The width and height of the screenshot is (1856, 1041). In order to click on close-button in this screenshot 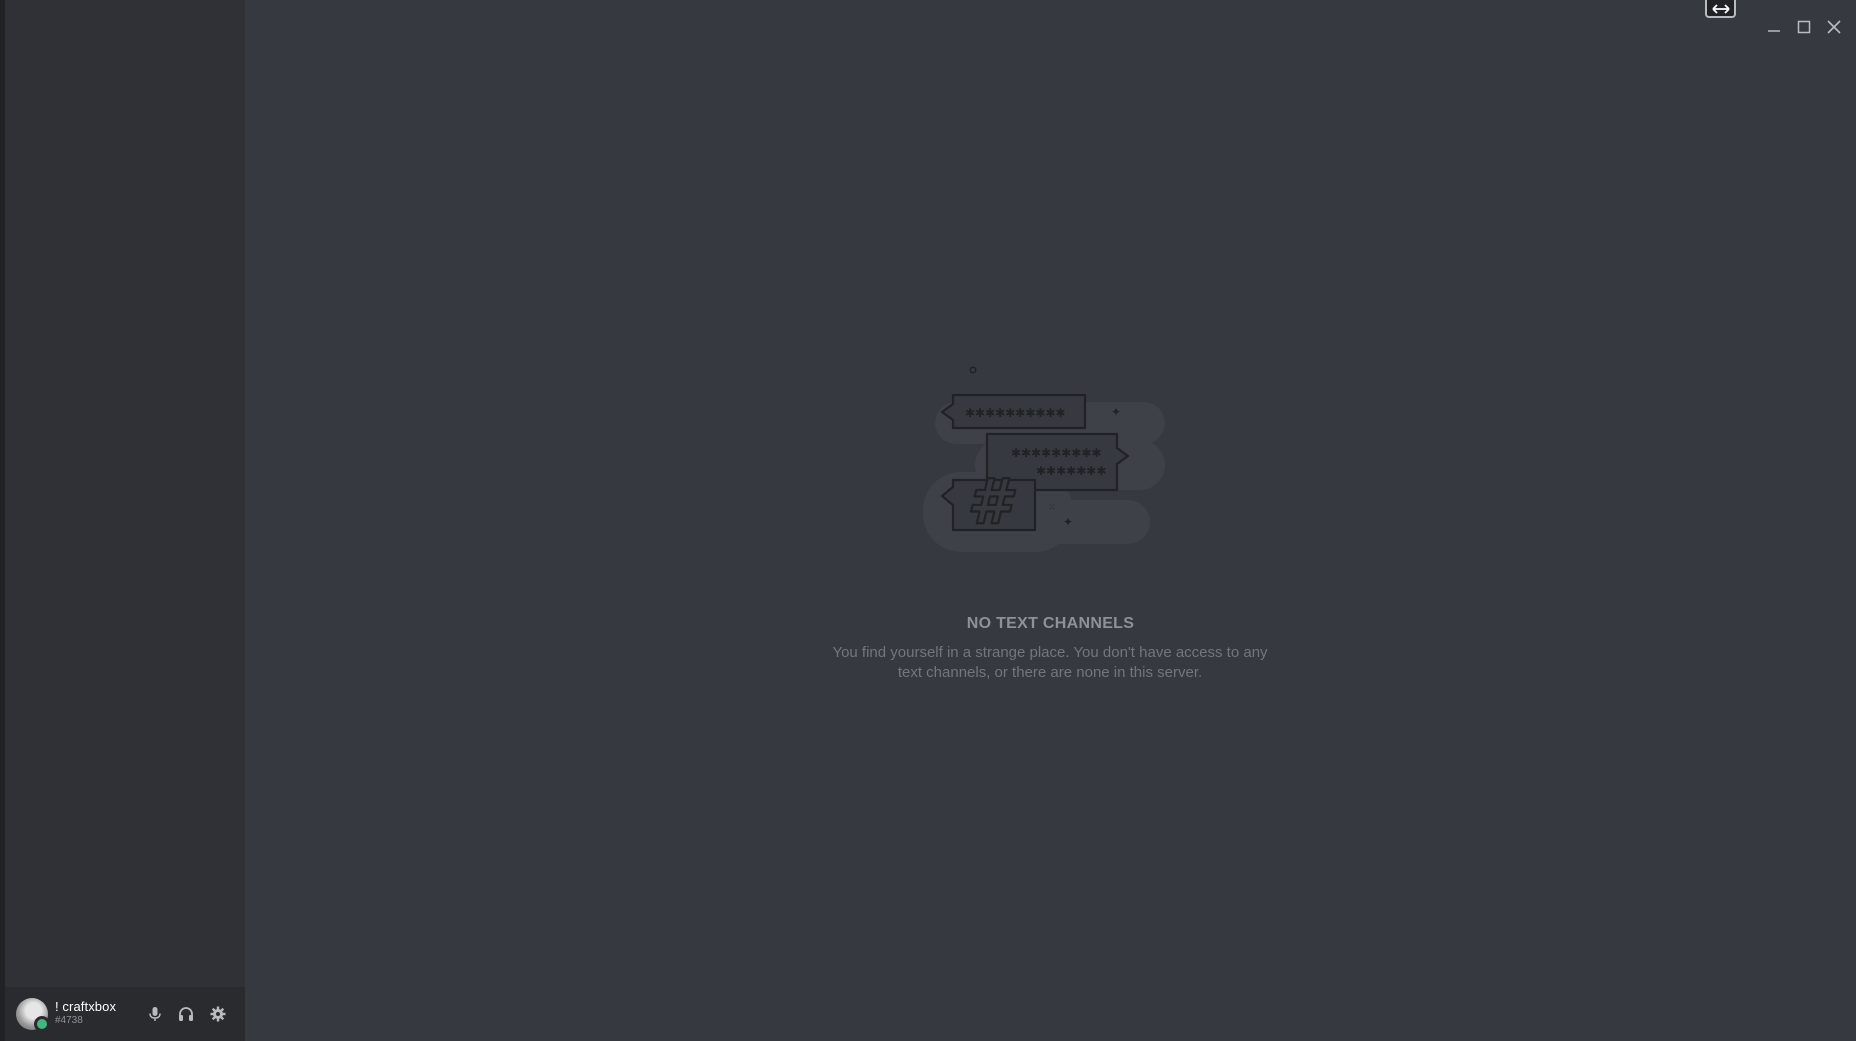, I will do `click(1834, 28)`.